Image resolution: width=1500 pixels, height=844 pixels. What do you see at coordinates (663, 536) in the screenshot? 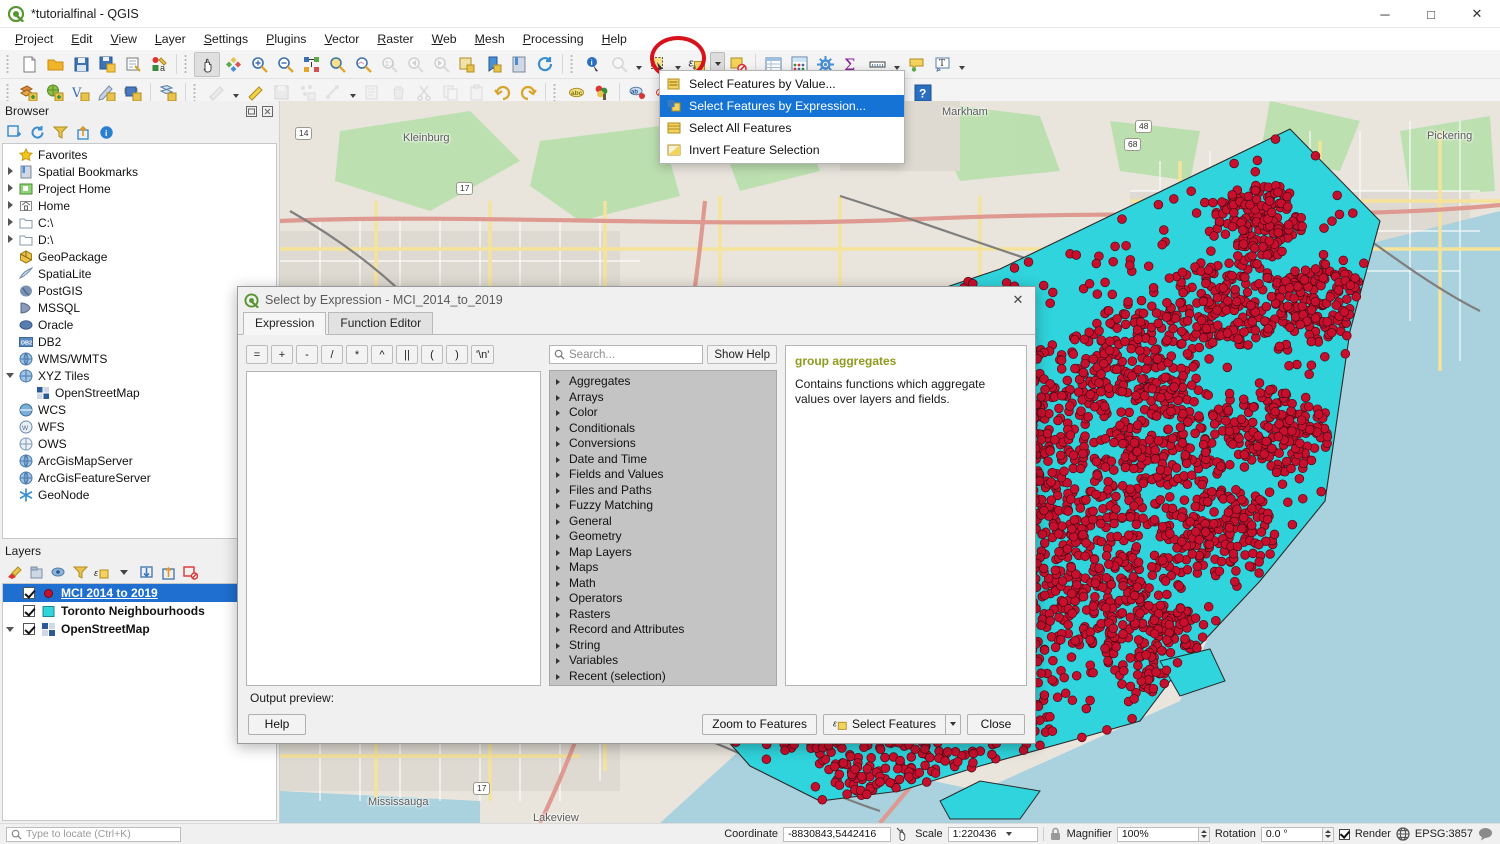
I see `function-group-geometry: Geometry` at bounding box center [663, 536].